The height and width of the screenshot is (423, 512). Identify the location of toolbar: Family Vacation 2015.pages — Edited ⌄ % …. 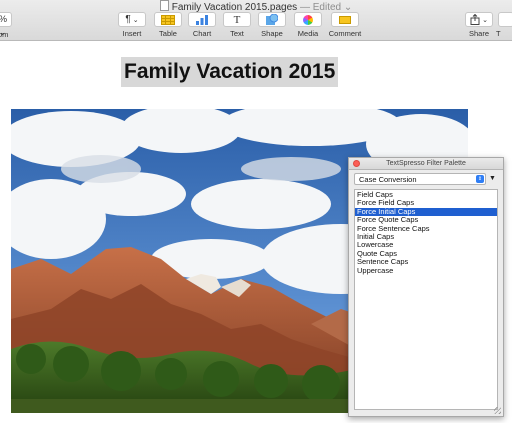
(256, 20).